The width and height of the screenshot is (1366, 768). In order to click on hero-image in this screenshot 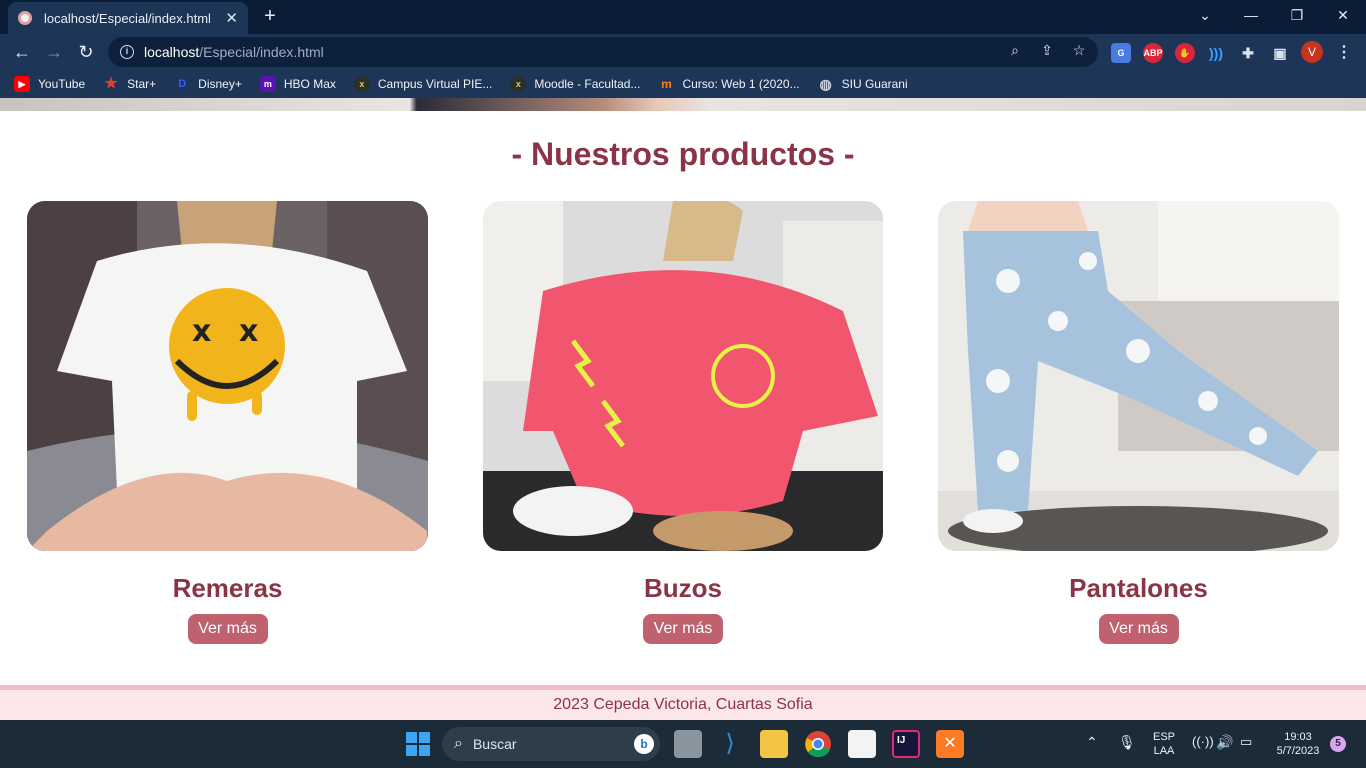, I will do `click(683, 104)`.